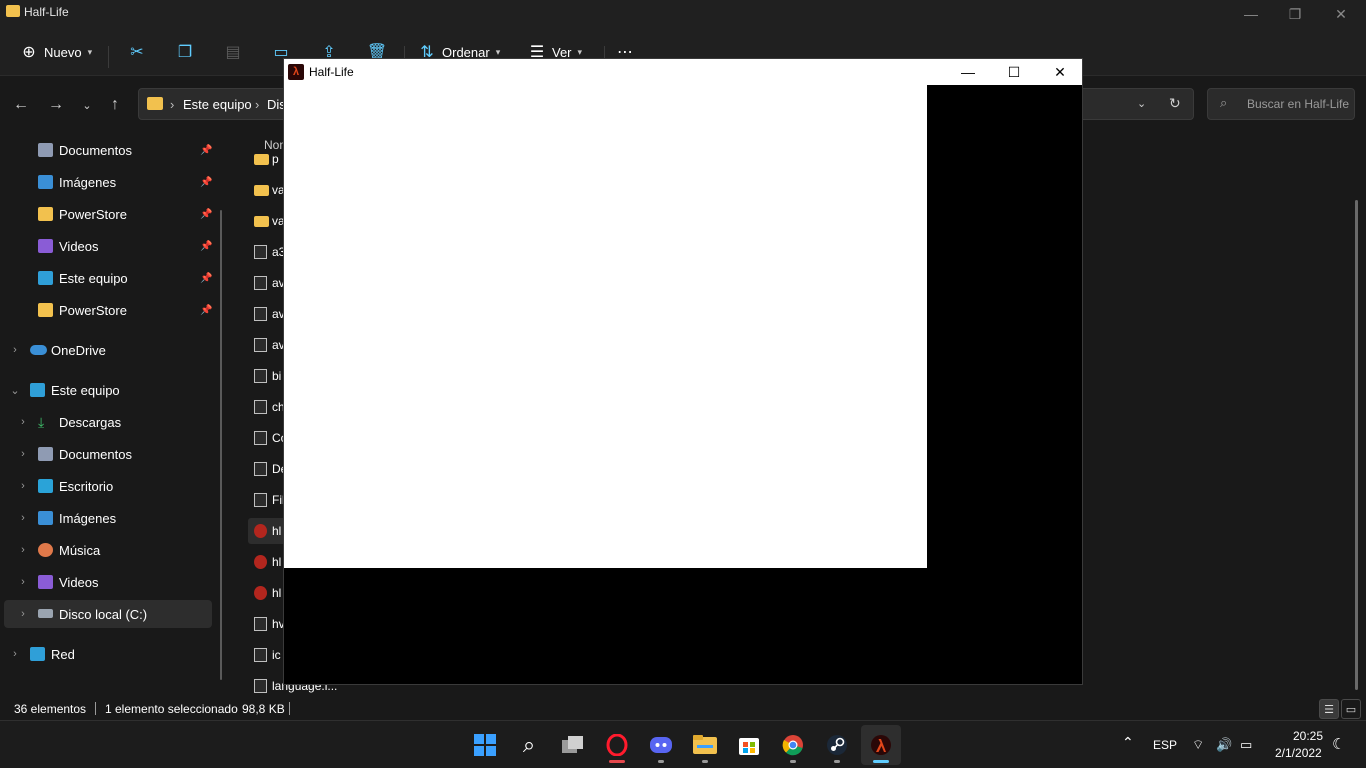 The width and height of the screenshot is (1366, 768). Describe the element at coordinates (1338, 744) in the screenshot. I see `moon-icon: ☾` at that location.